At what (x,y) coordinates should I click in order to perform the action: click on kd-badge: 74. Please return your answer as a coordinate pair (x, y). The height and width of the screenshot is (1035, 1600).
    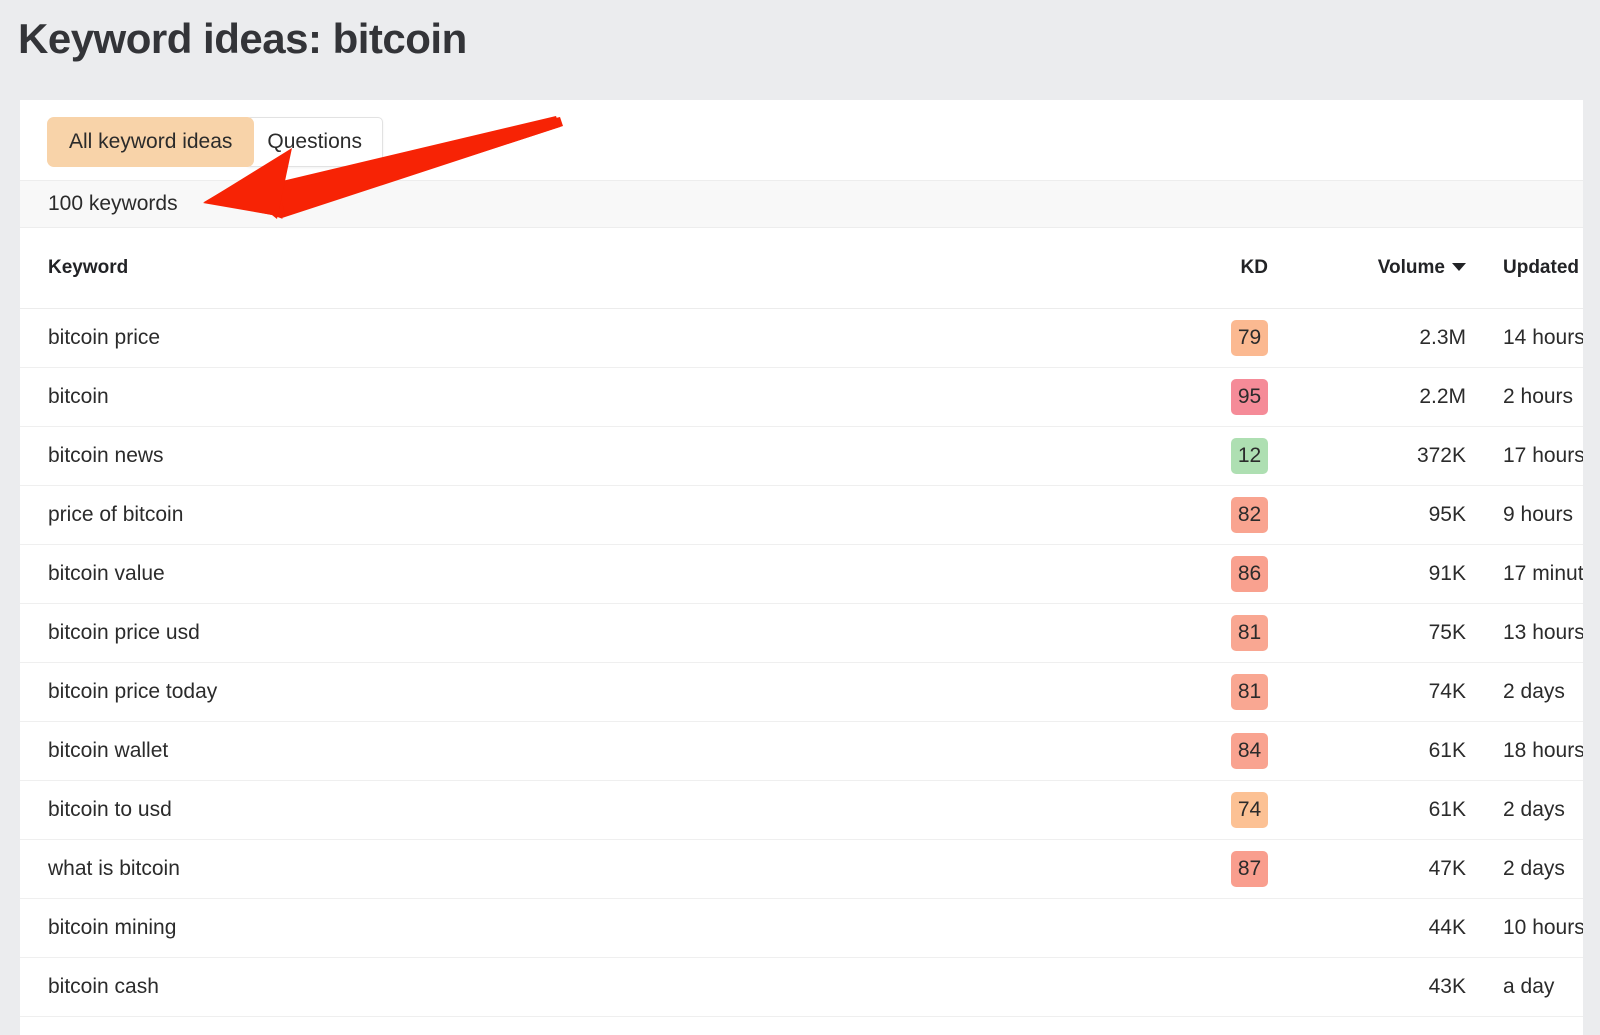
    Looking at the image, I should click on (1249, 810).